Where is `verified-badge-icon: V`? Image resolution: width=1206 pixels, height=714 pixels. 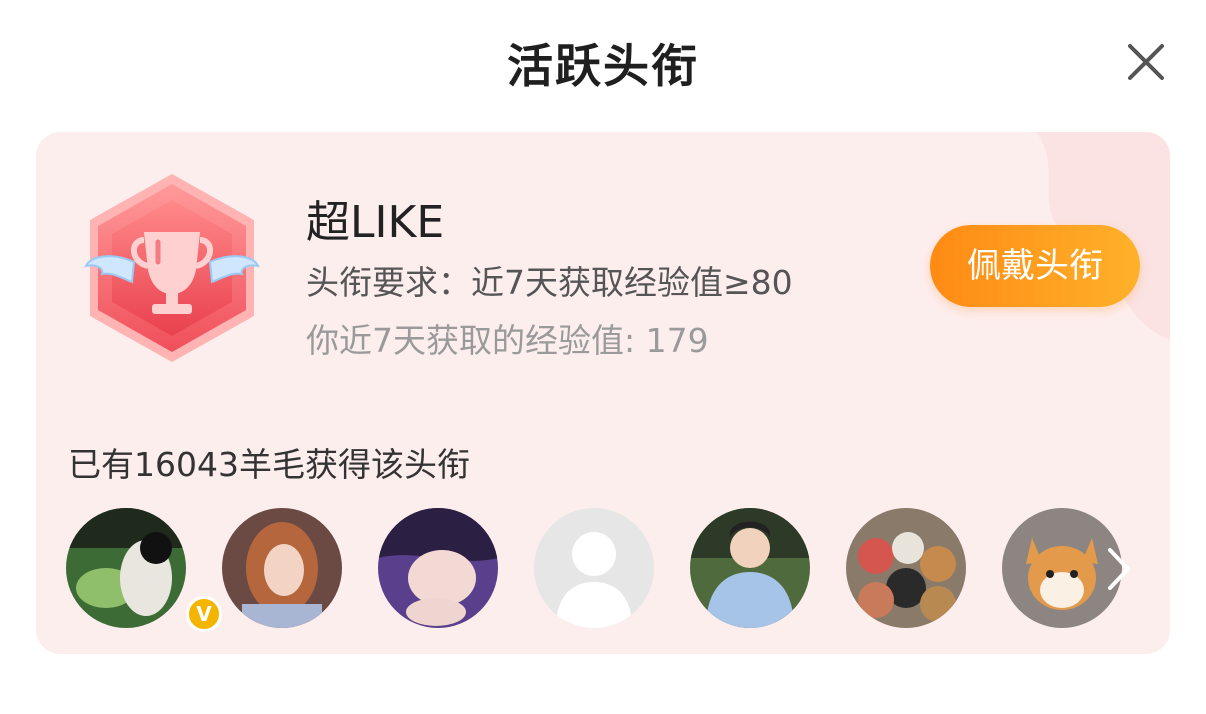 verified-badge-icon: V is located at coordinates (204, 614).